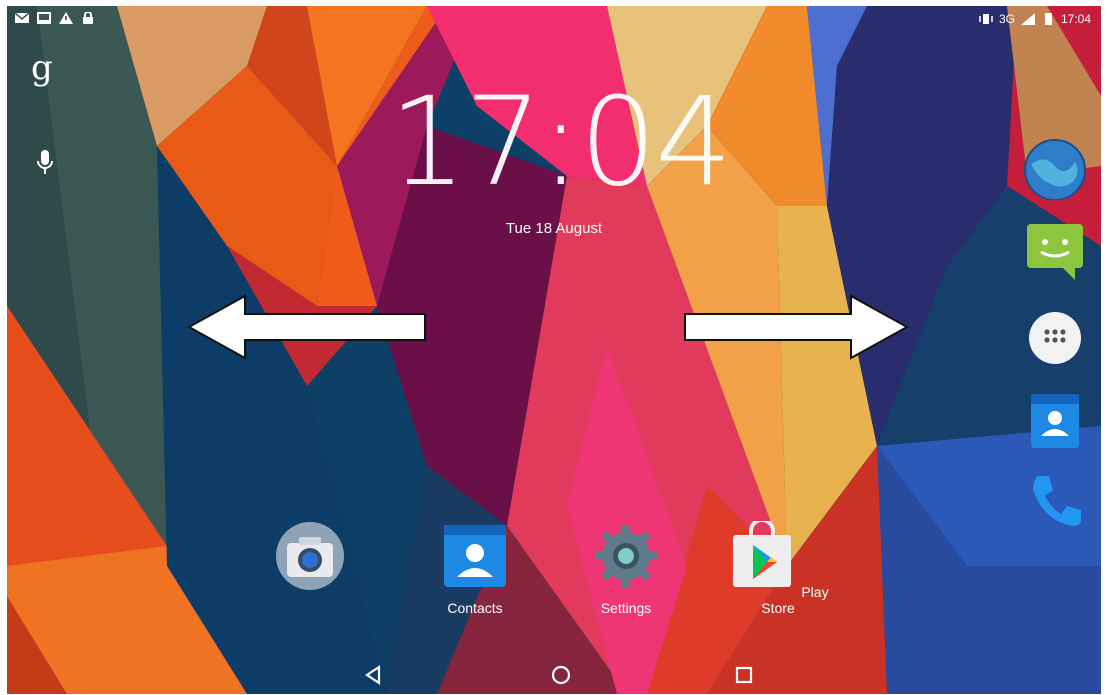 The width and height of the screenshot is (1108, 695). I want to click on messaging-icon, so click(1055, 252).